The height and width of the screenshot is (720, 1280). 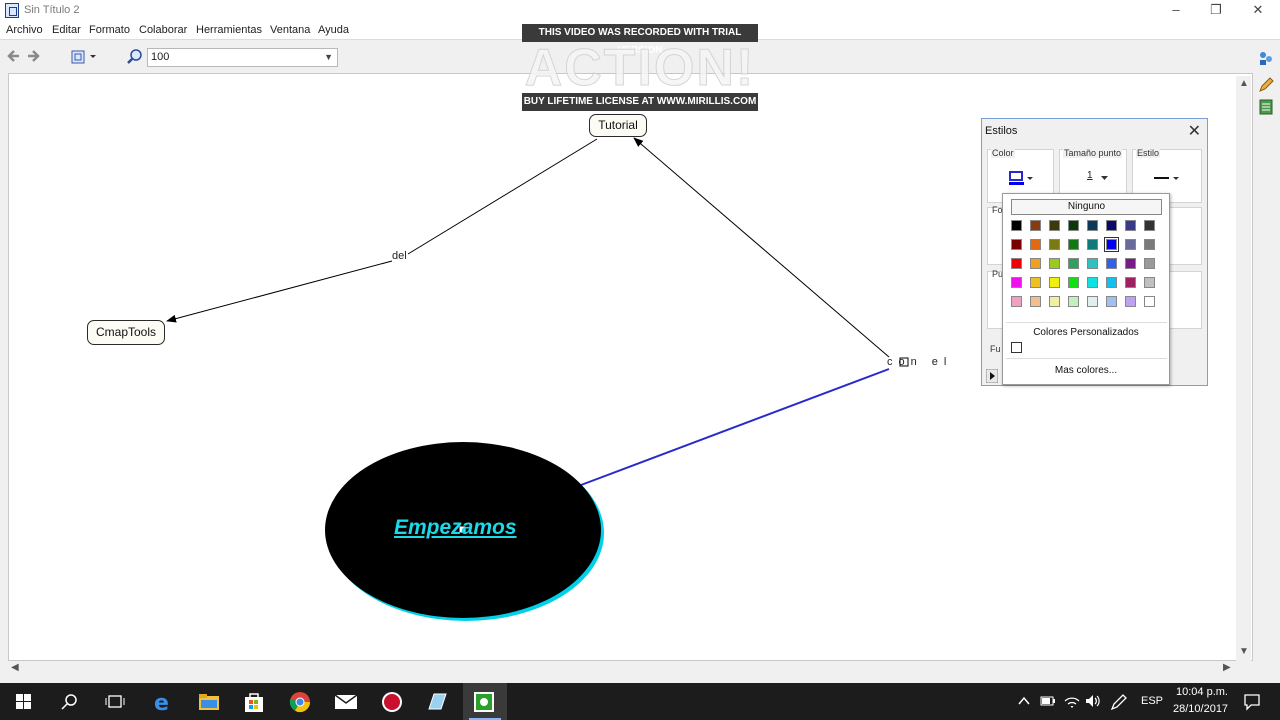 What do you see at coordinates (1093, 701) in the screenshot?
I see `volume-icon` at bounding box center [1093, 701].